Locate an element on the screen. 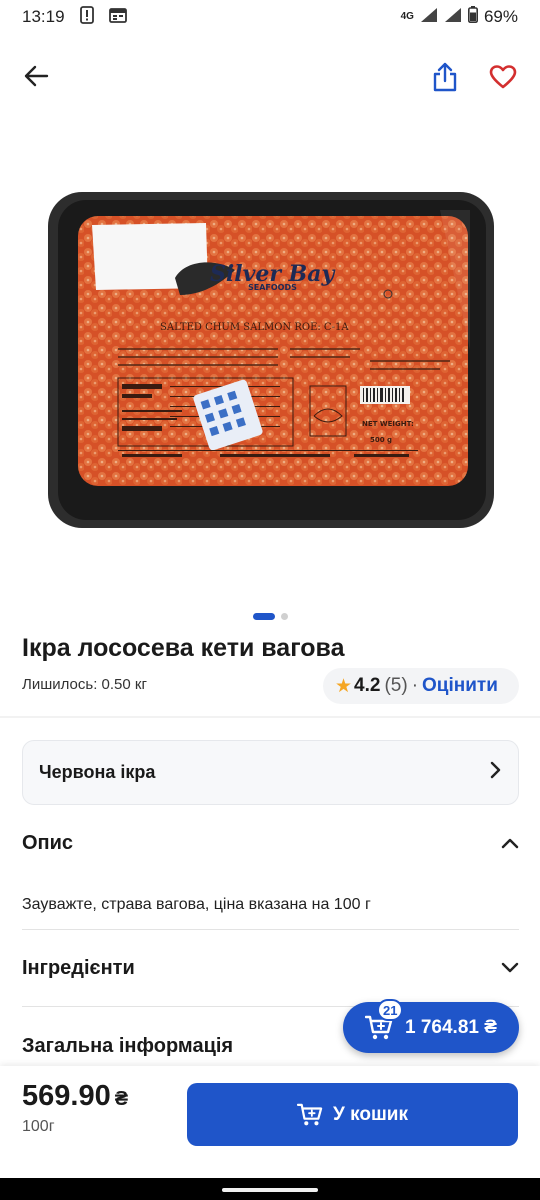 The height and width of the screenshot is (1200, 540). share-icon is located at coordinates (445, 77).